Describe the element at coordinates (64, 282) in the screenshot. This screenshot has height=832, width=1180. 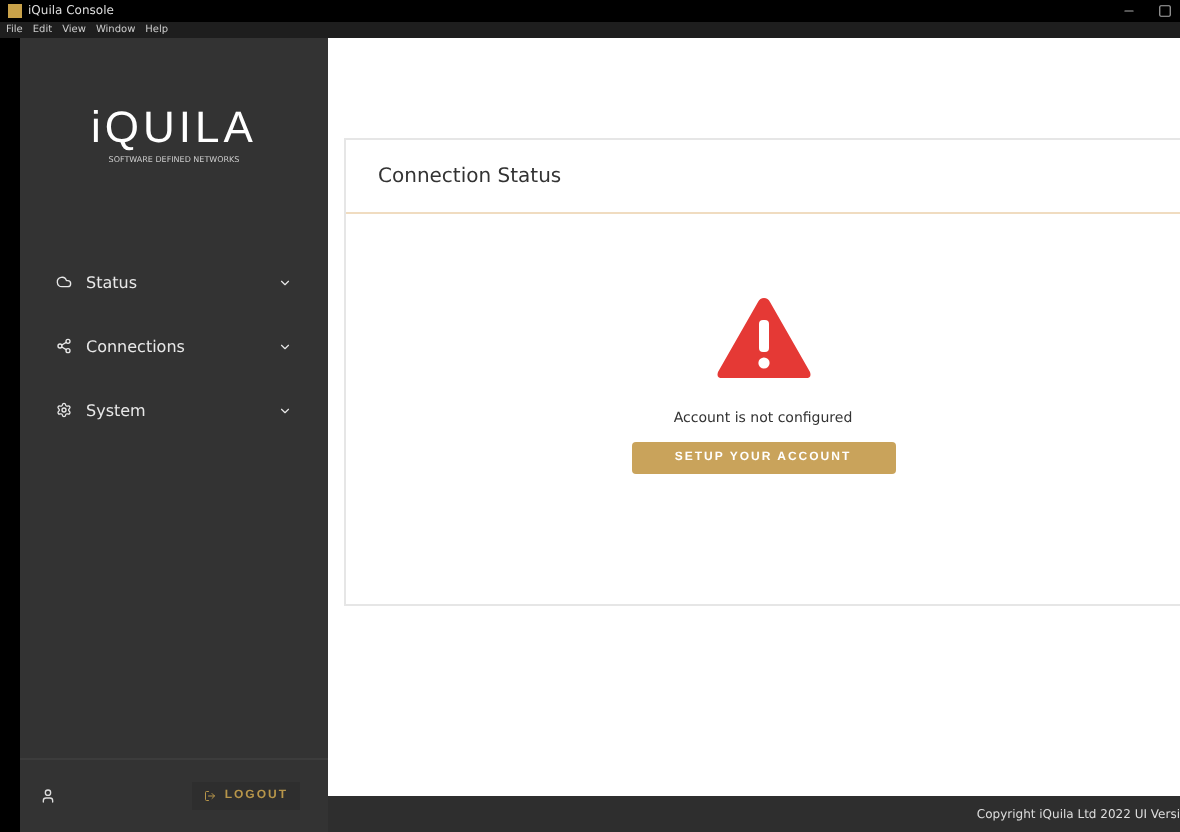
I see `cloud-icon` at that location.